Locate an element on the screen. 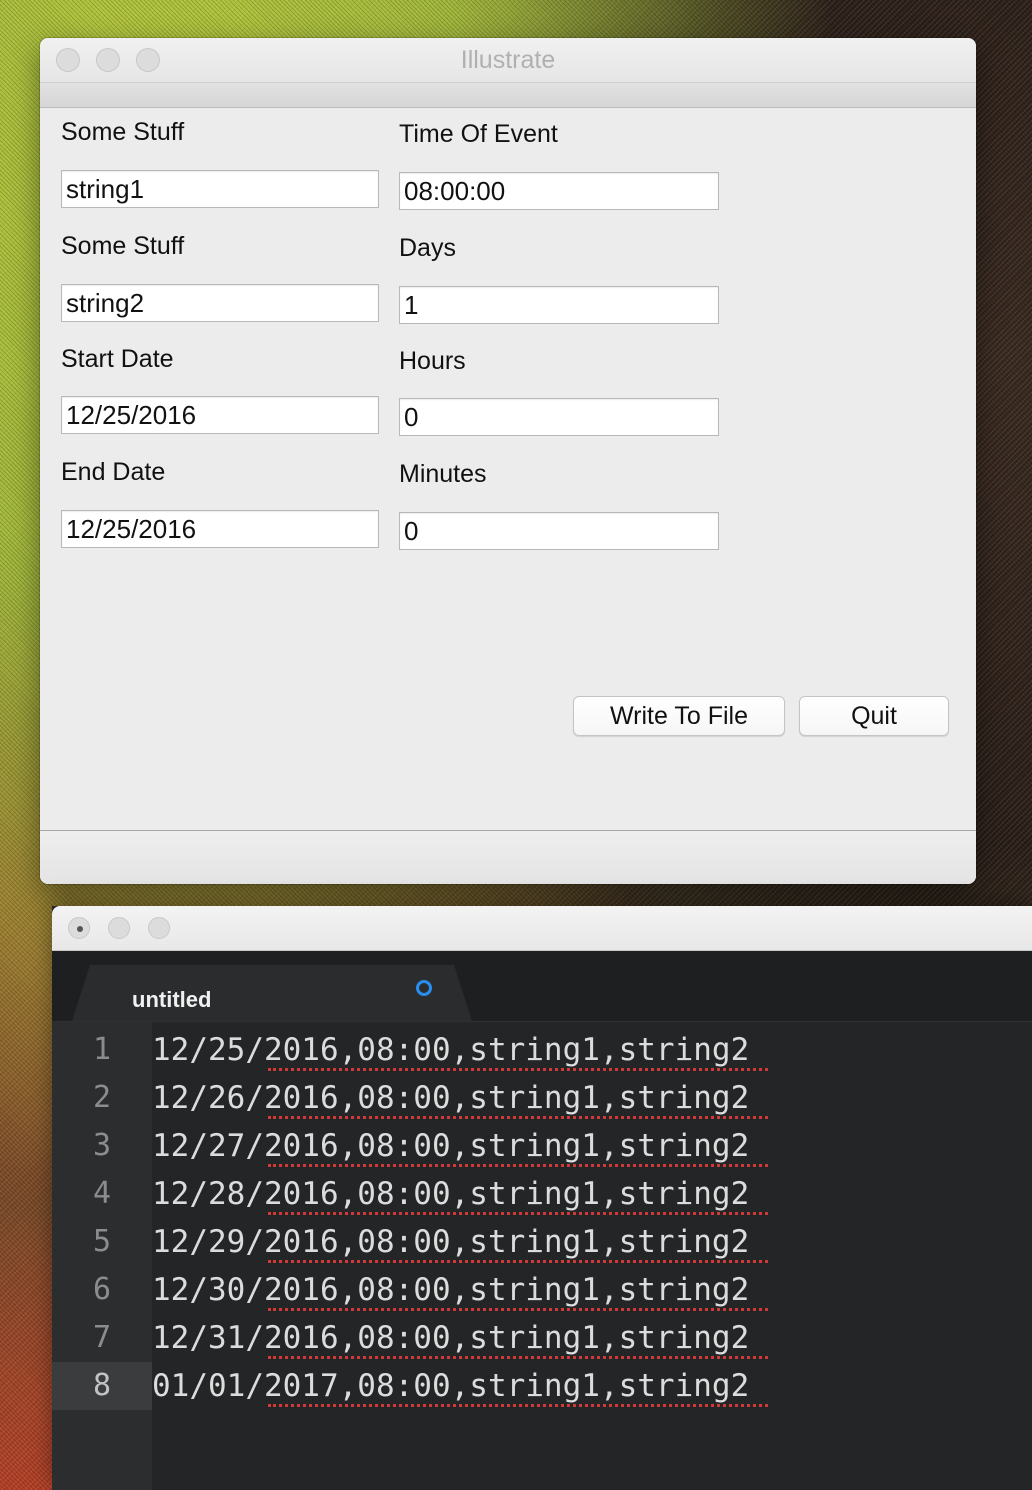 This screenshot has width=1032, height=1490. window-title: Illustrate is located at coordinates (508, 60).